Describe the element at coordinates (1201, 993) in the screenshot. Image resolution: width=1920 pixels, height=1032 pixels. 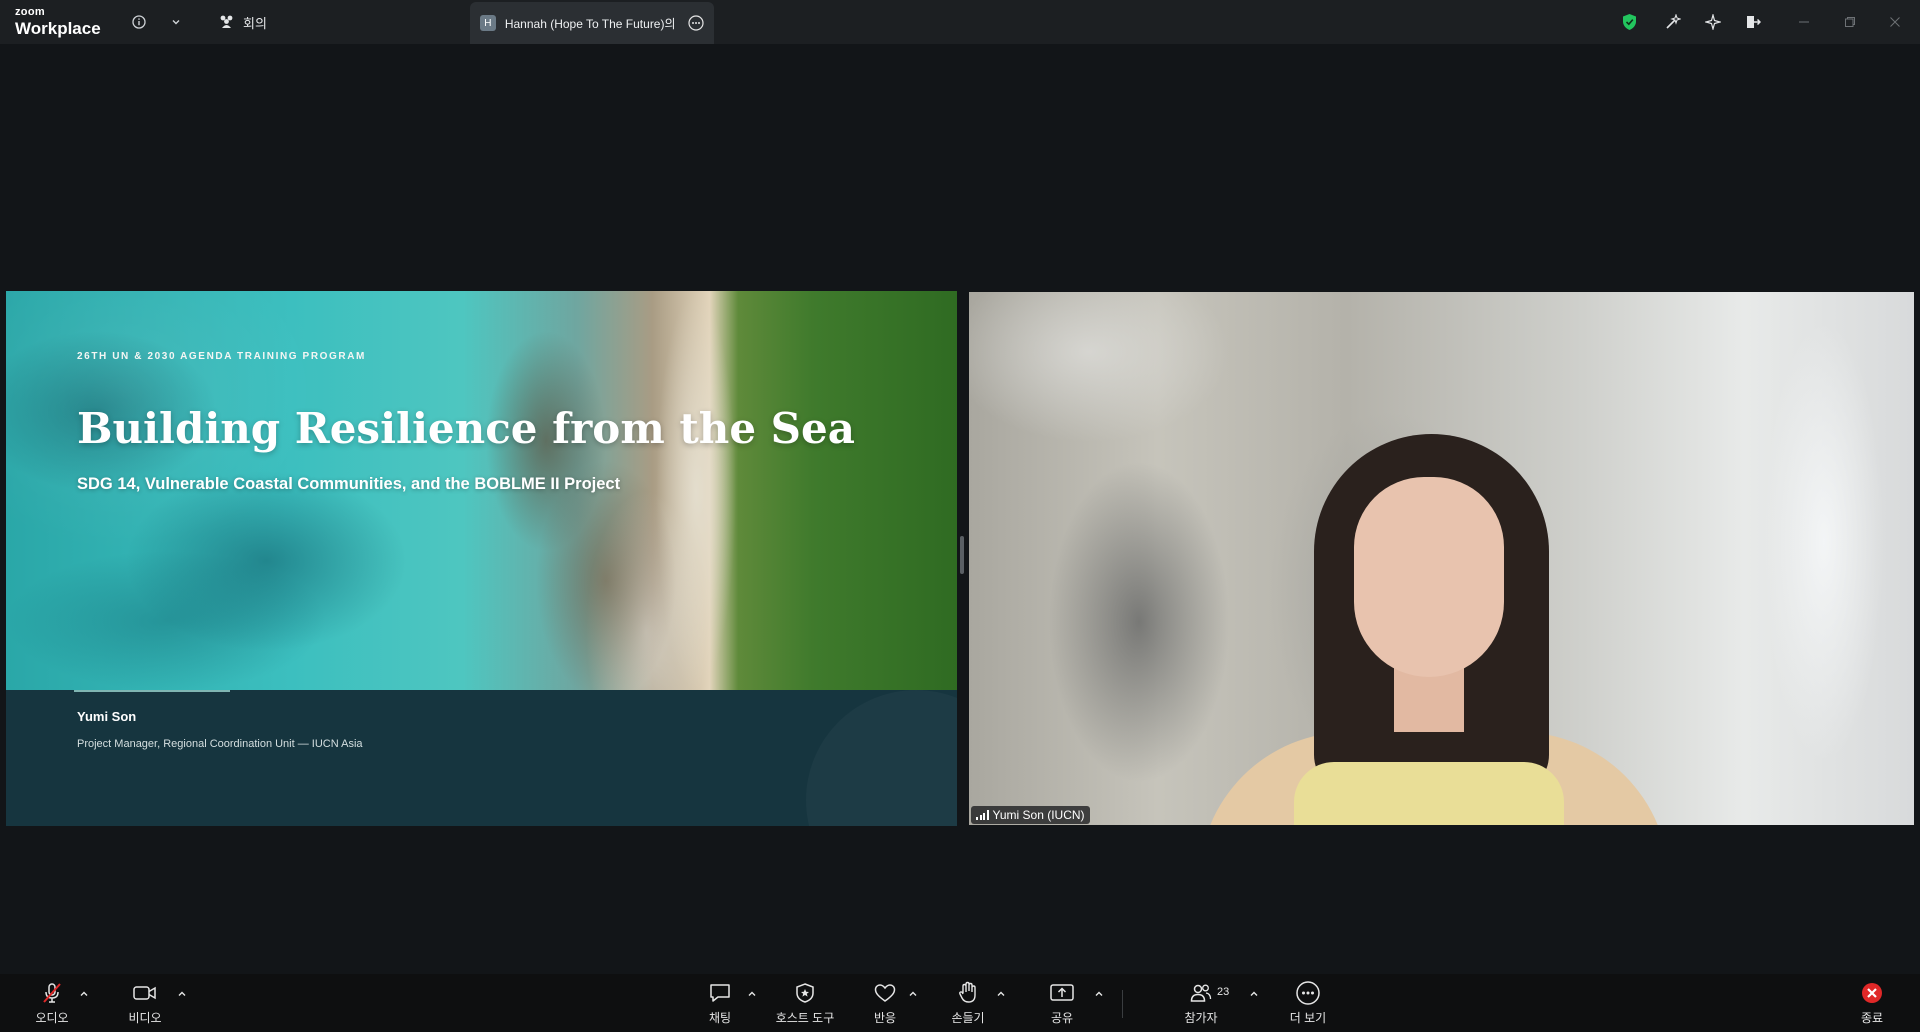
I see `participants-icon` at that location.